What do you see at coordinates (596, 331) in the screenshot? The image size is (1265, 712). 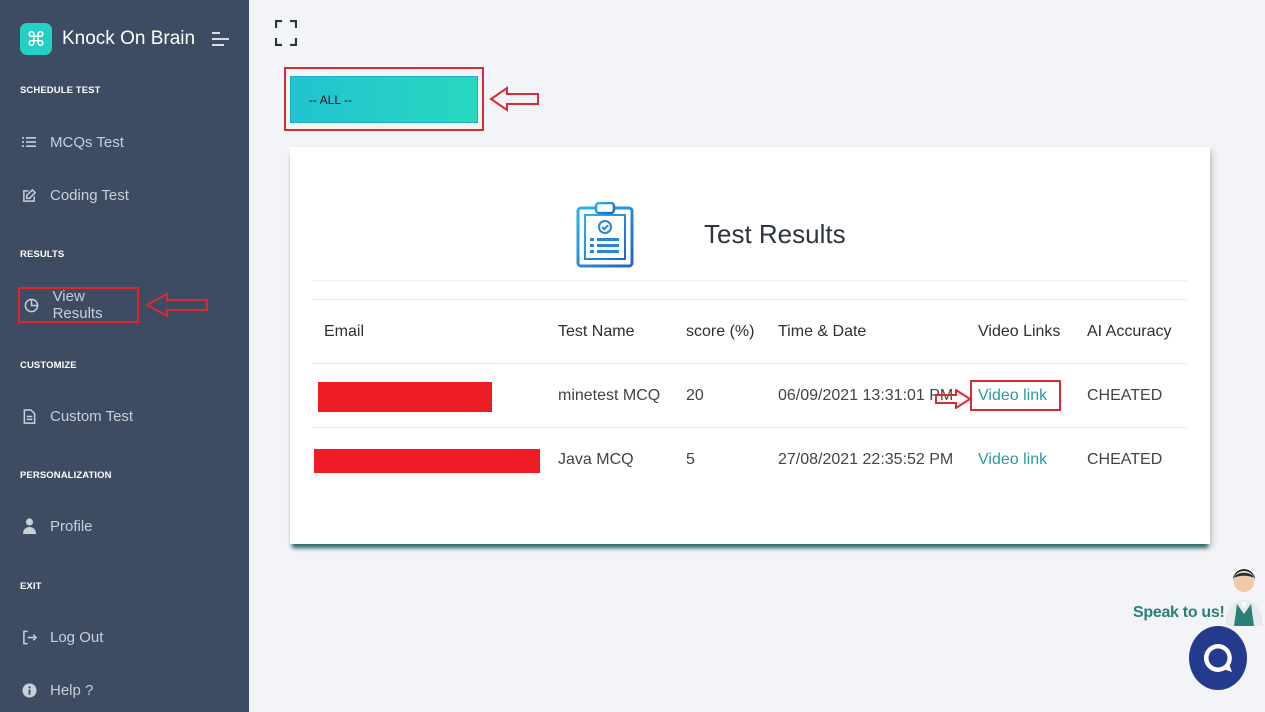 I see `column-header-test-name: Test Name` at bounding box center [596, 331].